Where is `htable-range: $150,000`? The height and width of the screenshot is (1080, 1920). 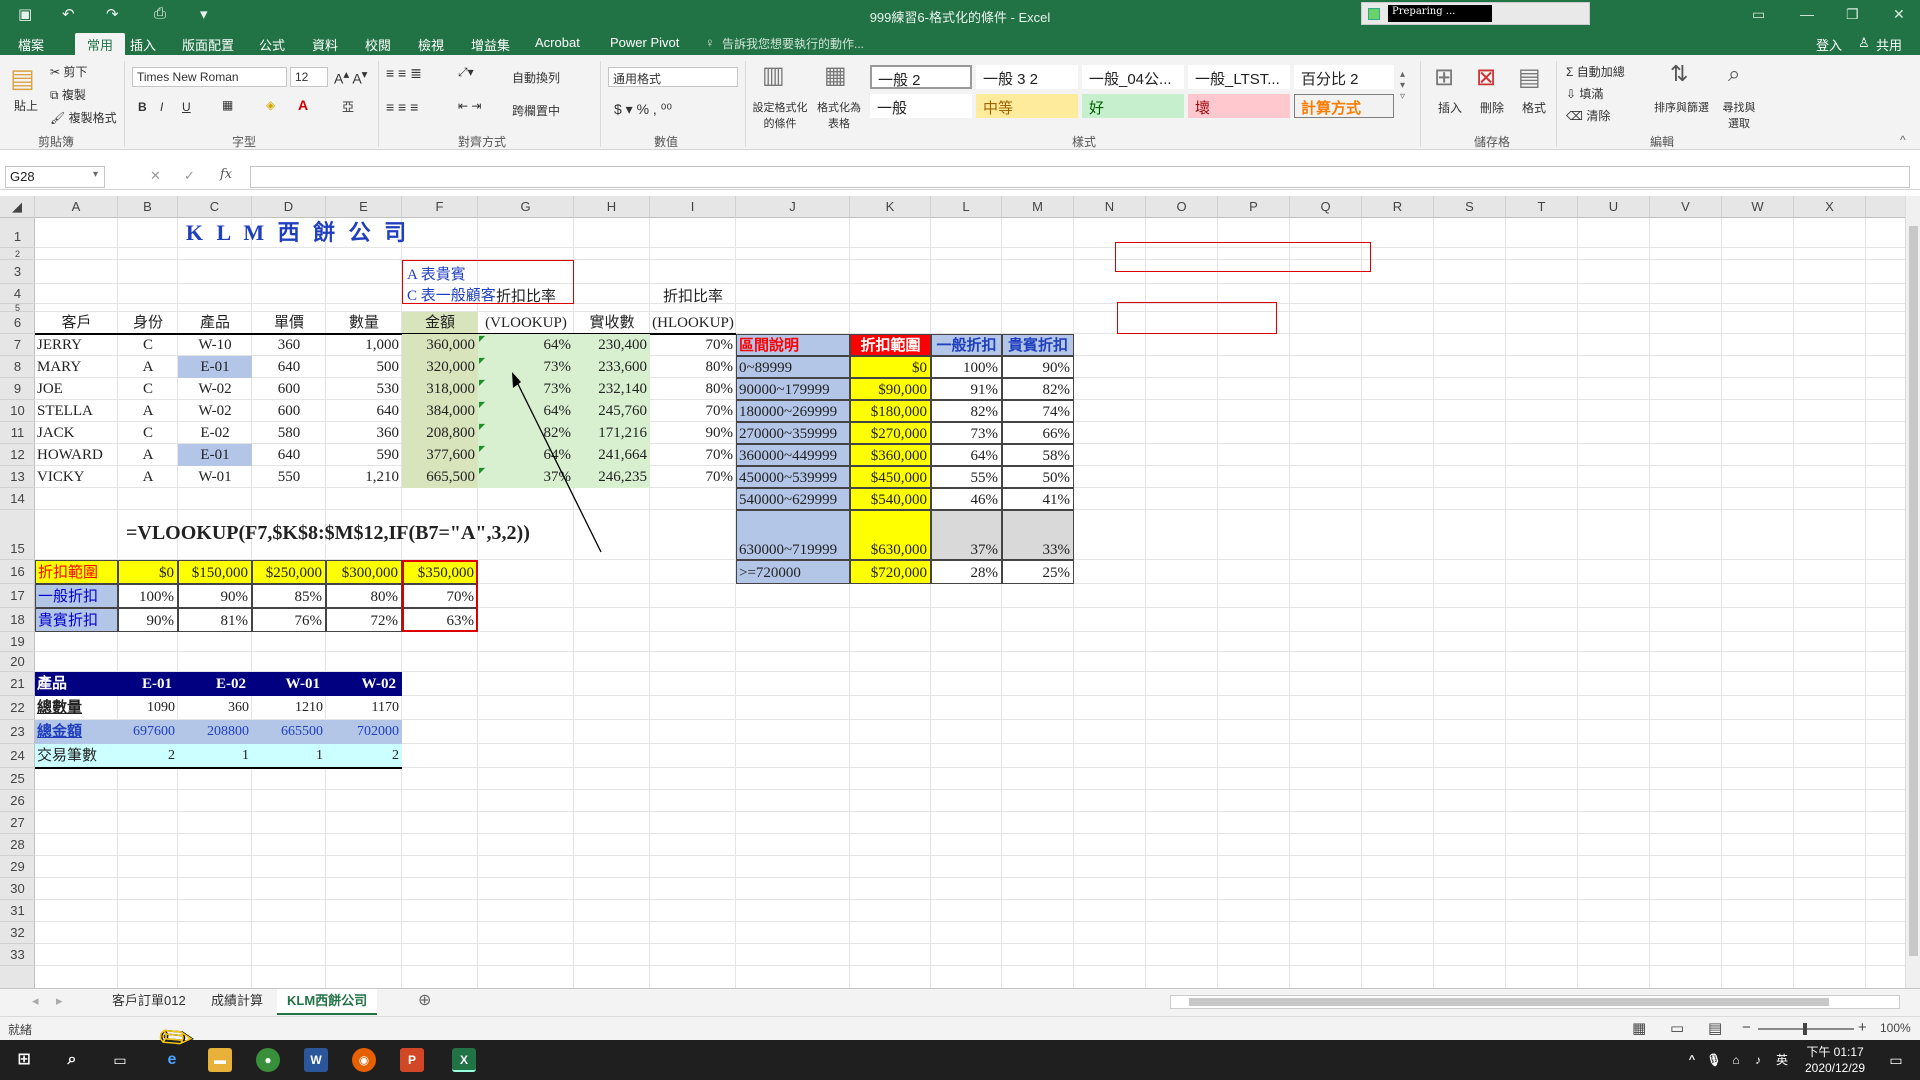 htable-range: $150,000 is located at coordinates (215, 572).